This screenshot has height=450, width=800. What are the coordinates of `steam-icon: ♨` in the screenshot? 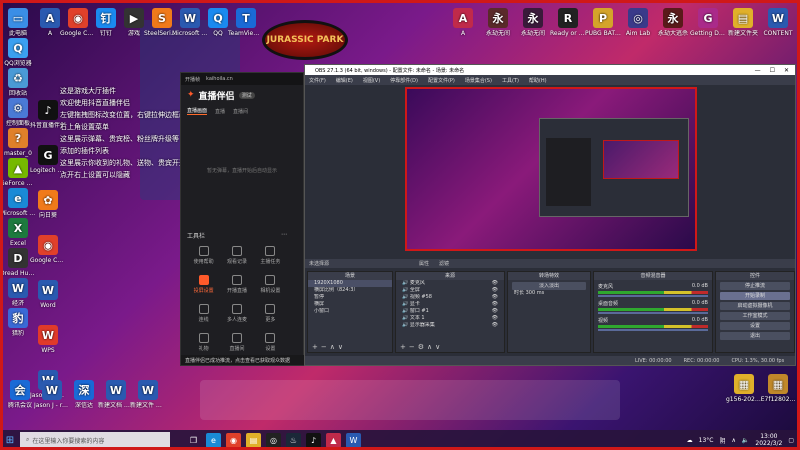 It's located at (293, 440).